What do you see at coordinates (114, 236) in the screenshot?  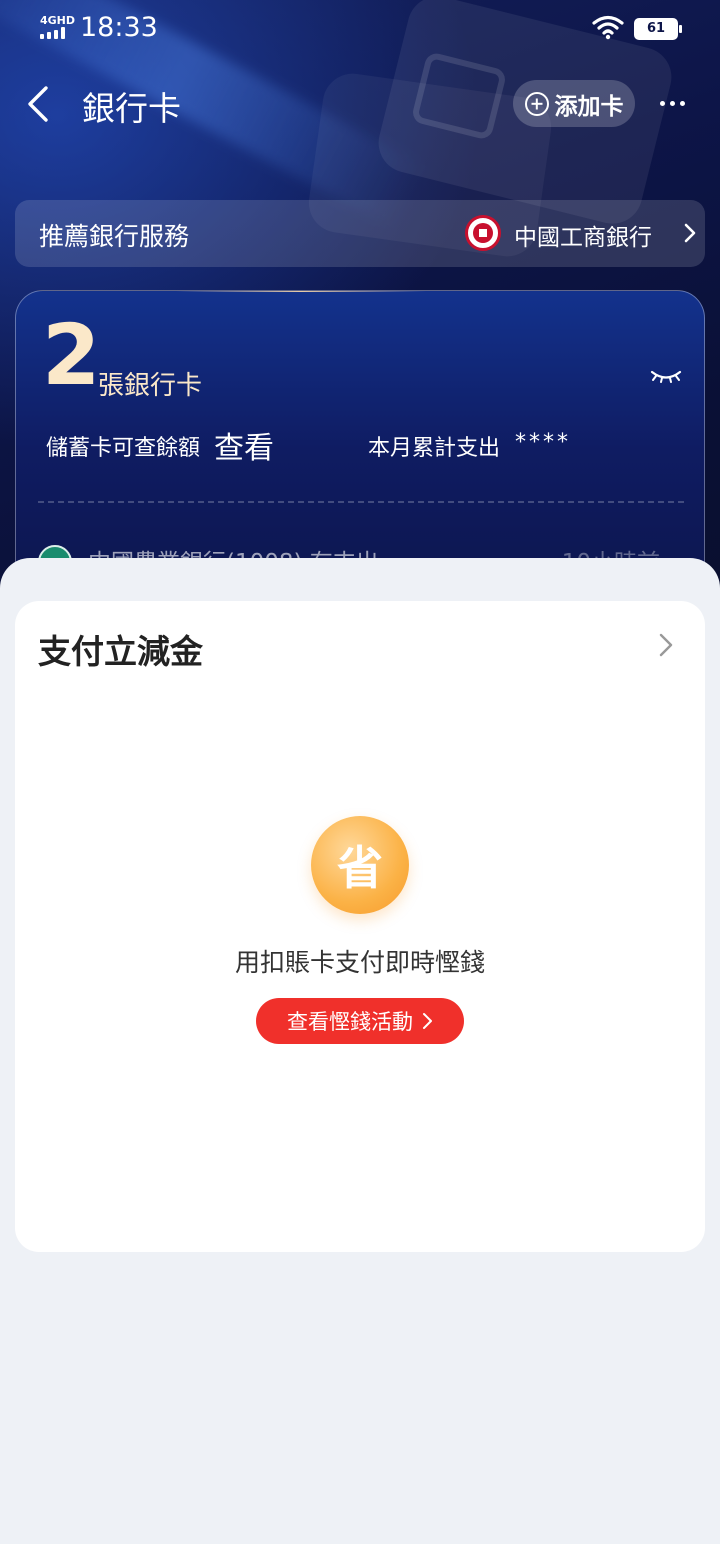 I see `recommend-label: 推薦銀行服務` at bounding box center [114, 236].